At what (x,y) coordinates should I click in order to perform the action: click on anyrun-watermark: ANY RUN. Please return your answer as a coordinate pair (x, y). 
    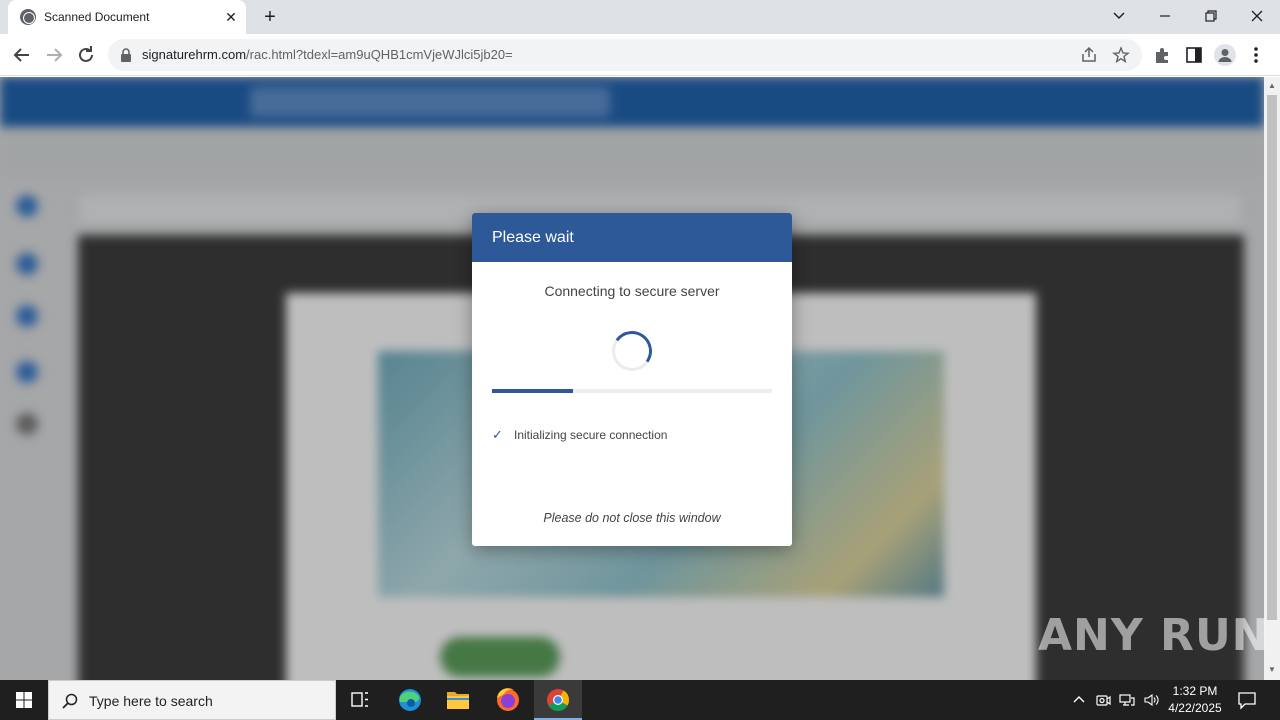
    Looking at the image, I should click on (1154, 635).